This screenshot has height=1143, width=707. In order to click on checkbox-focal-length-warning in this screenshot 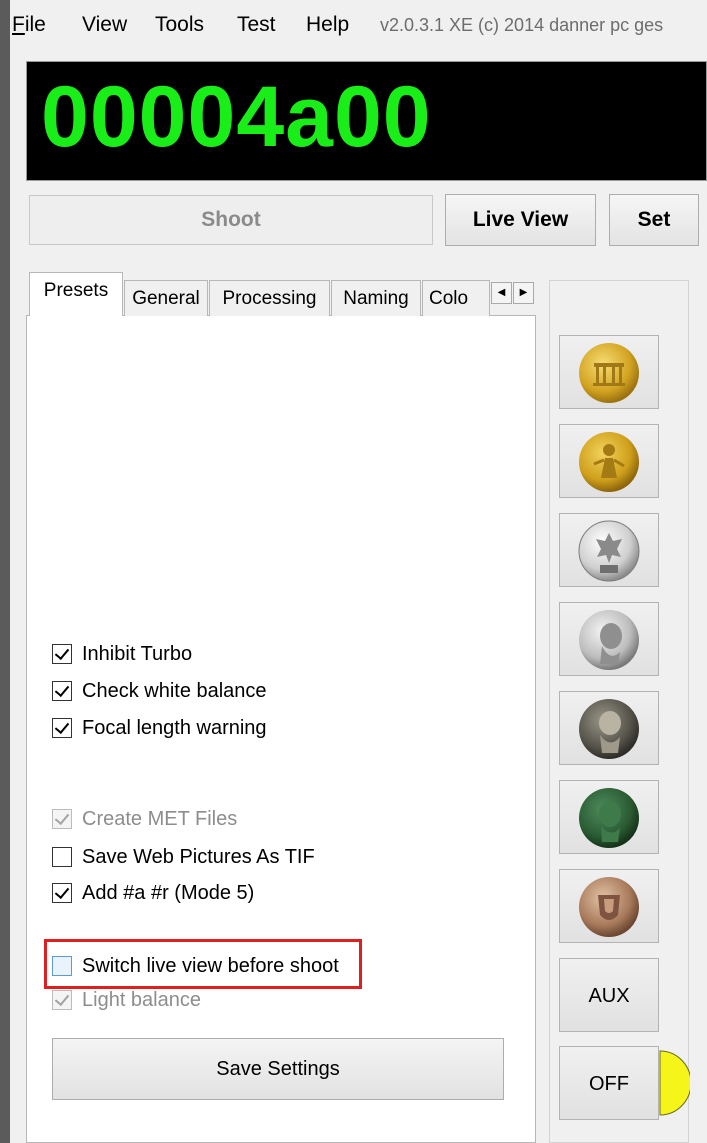, I will do `click(62, 728)`.